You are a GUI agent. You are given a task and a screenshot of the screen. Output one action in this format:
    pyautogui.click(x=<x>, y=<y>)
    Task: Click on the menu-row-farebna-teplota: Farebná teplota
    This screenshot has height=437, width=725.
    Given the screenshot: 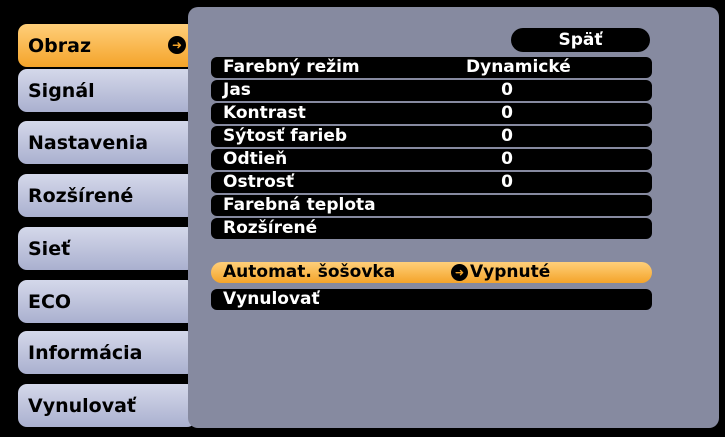 What is the action you would take?
    pyautogui.click(x=431, y=205)
    